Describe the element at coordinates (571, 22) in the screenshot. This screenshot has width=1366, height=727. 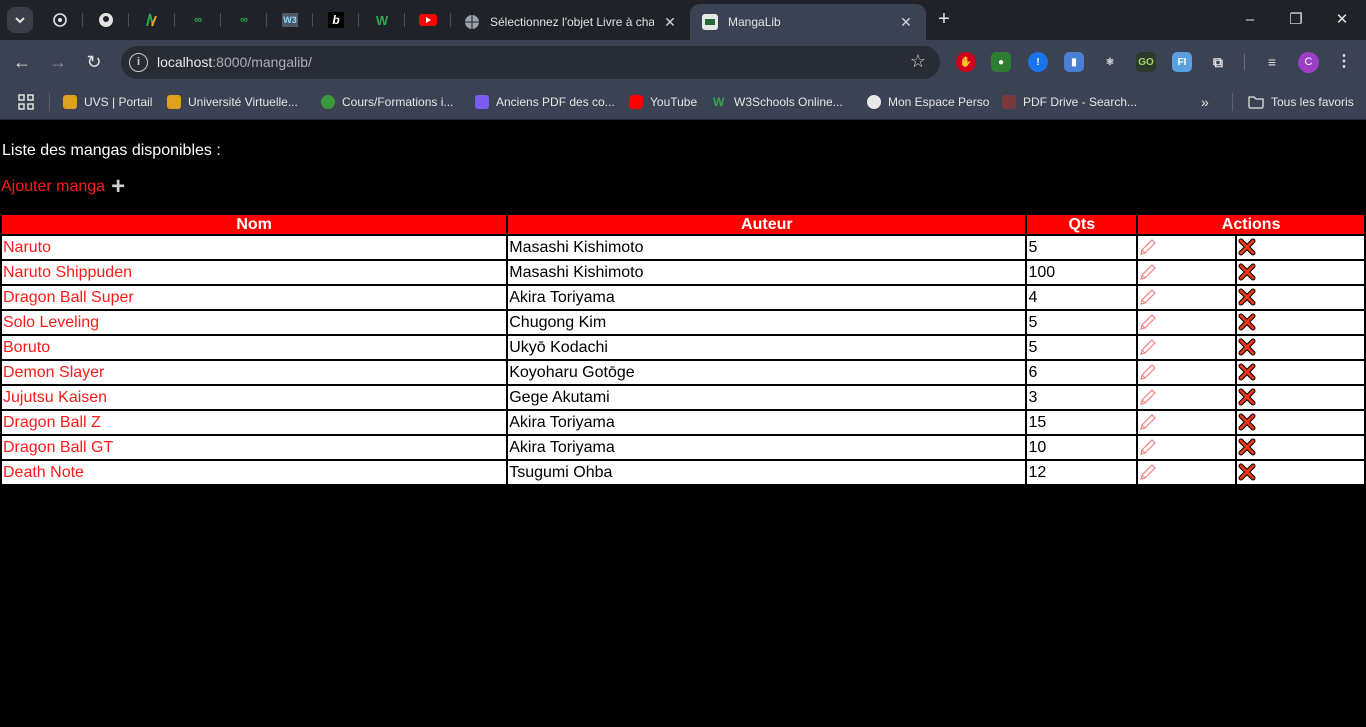
I see `tab-selectionnez: Sélectionnez l'objet Livre à chan ✕` at that location.